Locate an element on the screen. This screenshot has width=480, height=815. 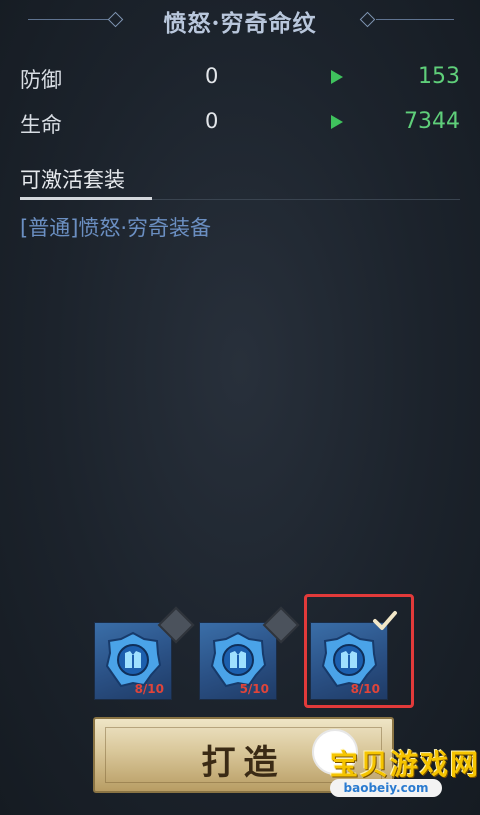
page-title: 愤怒·穷奇命纹 is located at coordinates (240, 23).